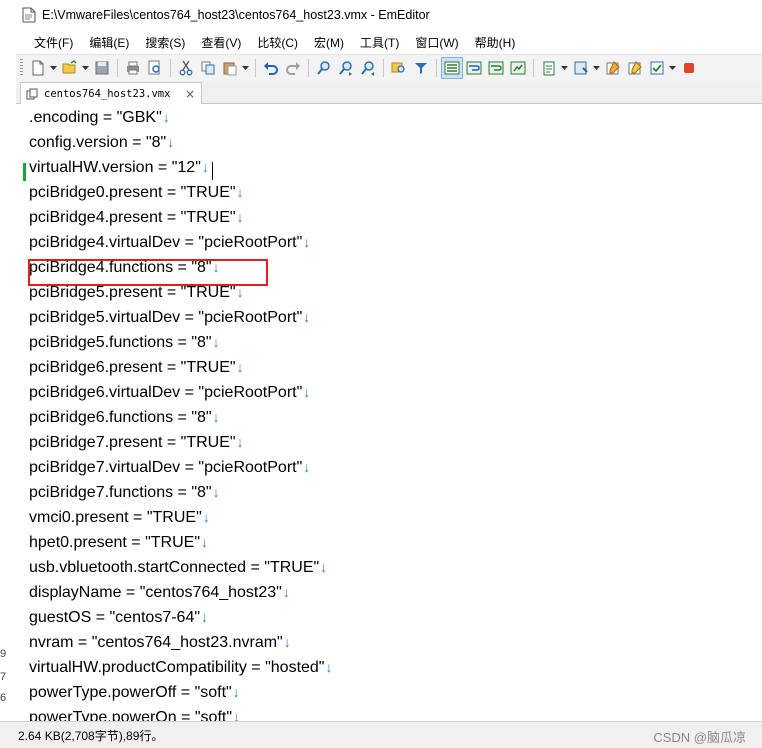 This screenshot has height=748, width=762. What do you see at coordinates (329, 43) in the screenshot?
I see `menu-macro: 宏(M)` at bounding box center [329, 43].